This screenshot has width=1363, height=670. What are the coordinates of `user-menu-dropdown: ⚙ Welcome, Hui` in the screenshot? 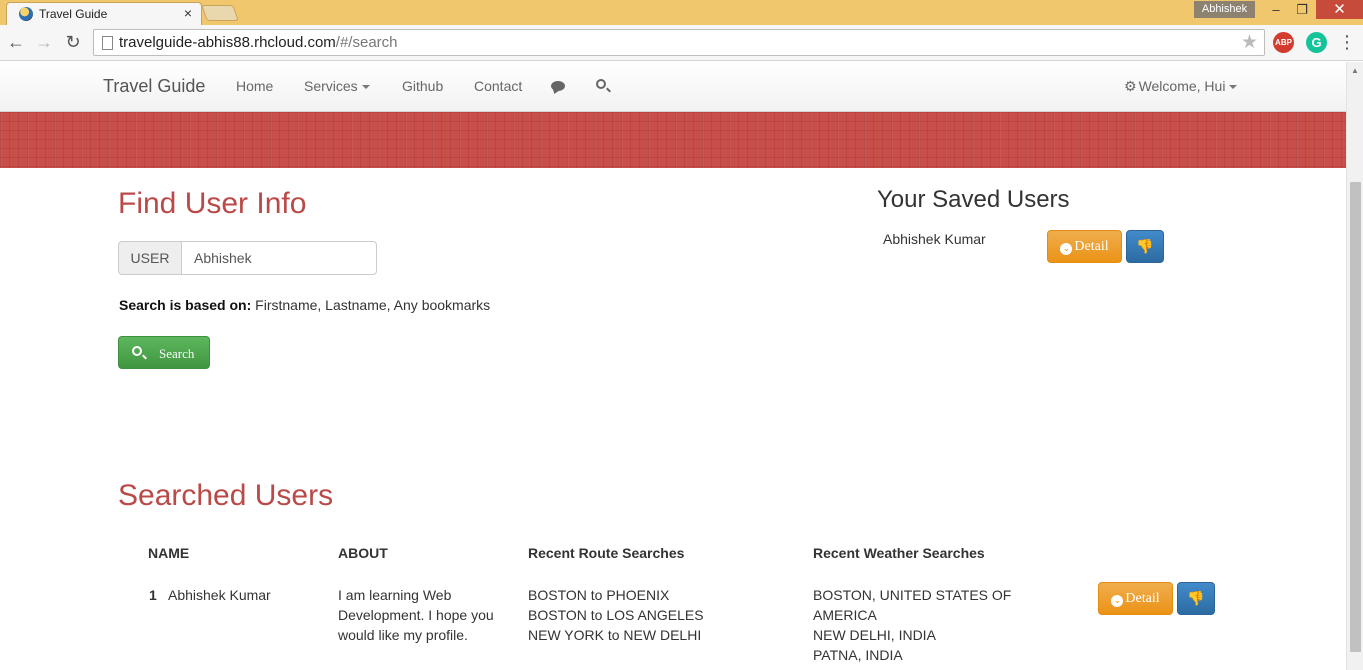 It's located at (1181, 86).